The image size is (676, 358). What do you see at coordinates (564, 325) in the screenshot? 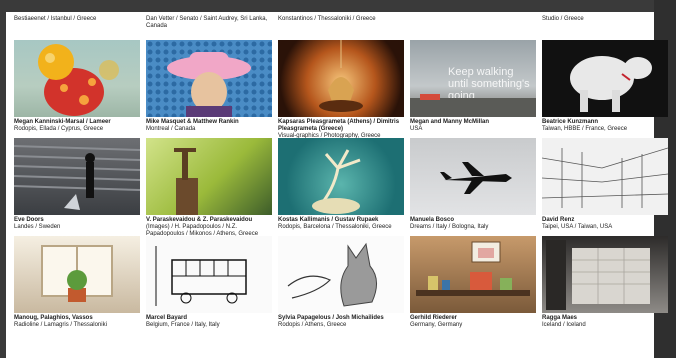
I see `film-origin: Iceland / Iceland` at bounding box center [564, 325].